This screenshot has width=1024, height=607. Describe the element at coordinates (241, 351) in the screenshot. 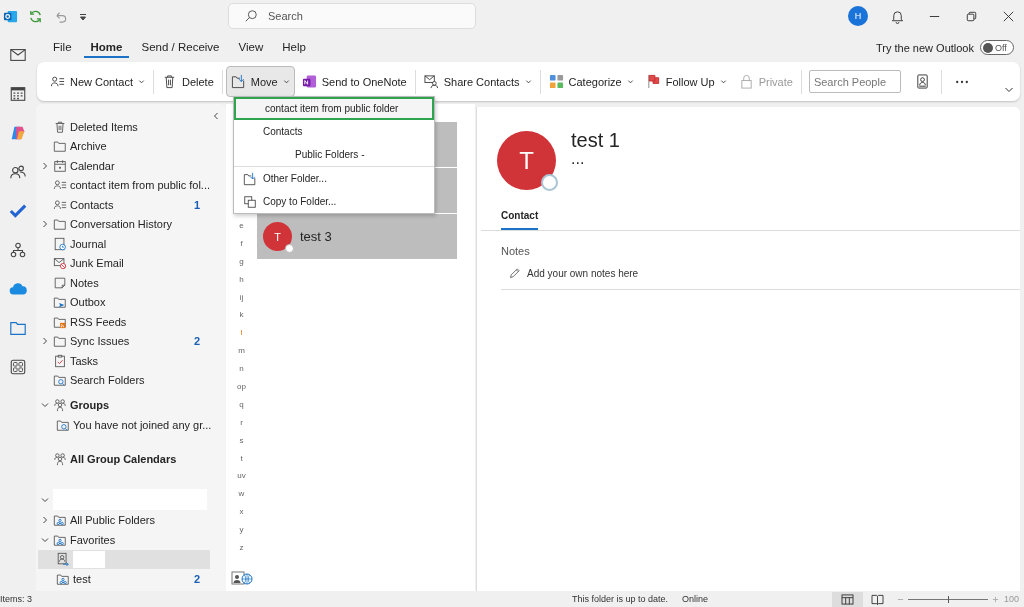

I see `alphabet-index-letter: m` at that location.